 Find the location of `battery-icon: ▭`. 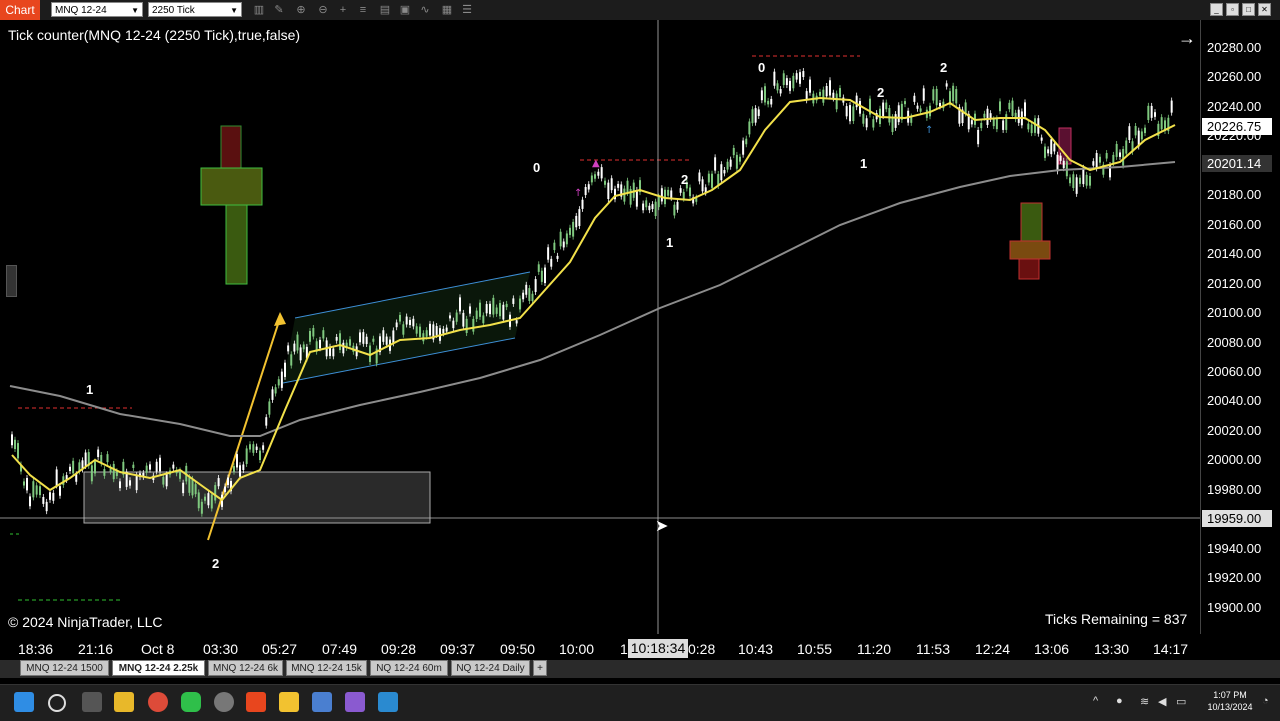

battery-icon: ▭ is located at coordinates (1181, 701).